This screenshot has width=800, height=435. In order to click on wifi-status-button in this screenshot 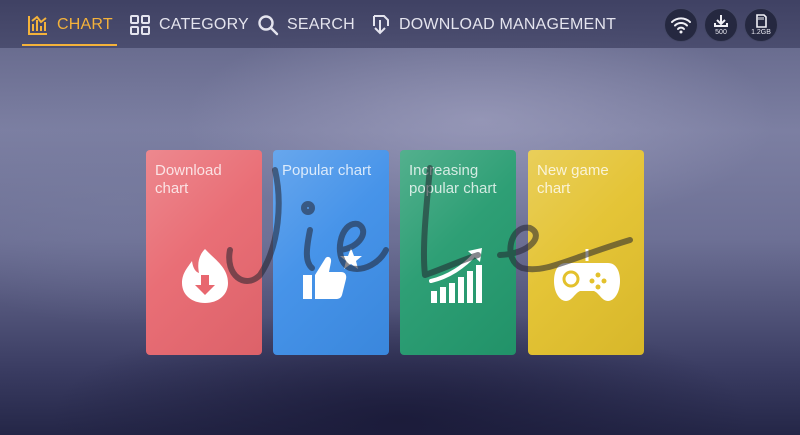, I will do `click(681, 25)`.